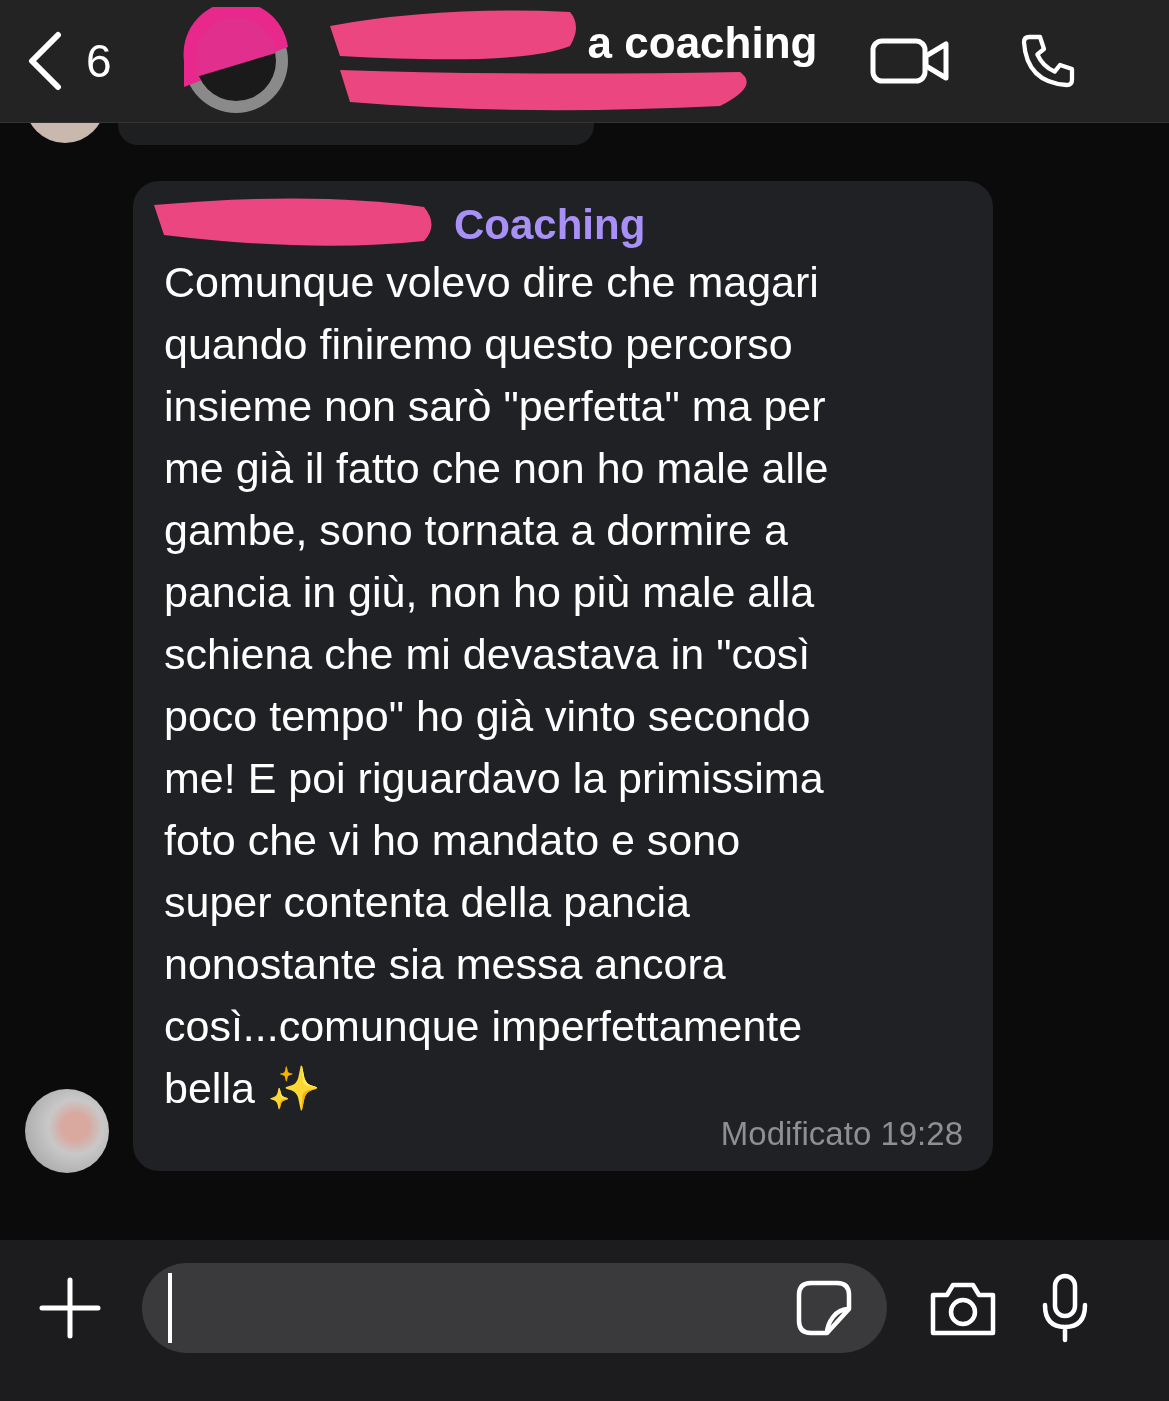  Describe the element at coordinates (702, 43) in the screenshot. I see `chat-title: a coaching` at that location.